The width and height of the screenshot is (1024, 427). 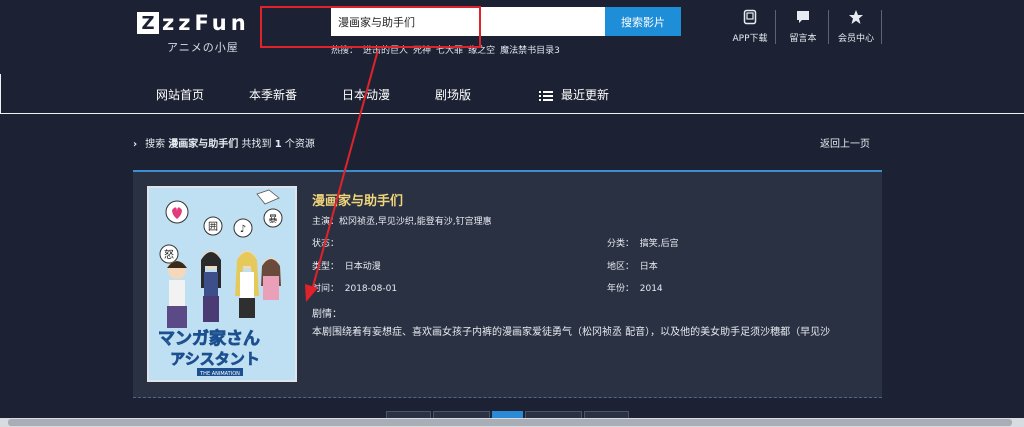 What do you see at coordinates (299, 144) in the screenshot?
I see `crumb-suffix: 个资源` at bounding box center [299, 144].